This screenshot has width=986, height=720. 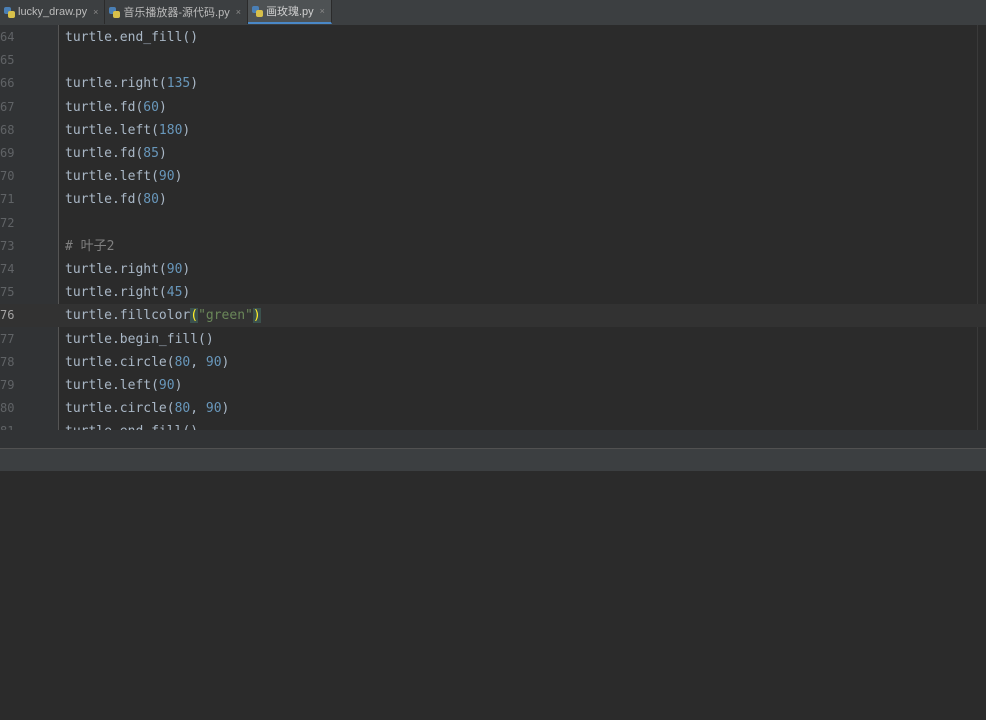 What do you see at coordinates (7, 176) in the screenshot?
I see `line-number: 70` at bounding box center [7, 176].